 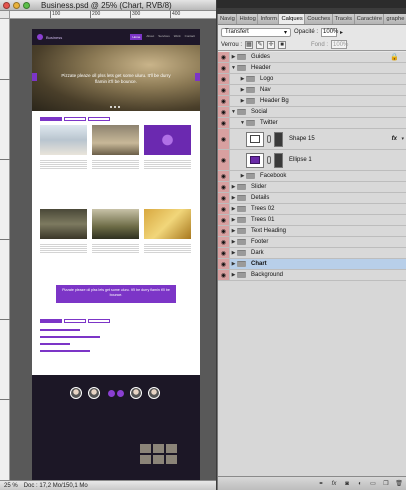 I want to click on document-titlebar: Business.psd @ 25% (Chart, RVB/8), so click(x=108, y=5).